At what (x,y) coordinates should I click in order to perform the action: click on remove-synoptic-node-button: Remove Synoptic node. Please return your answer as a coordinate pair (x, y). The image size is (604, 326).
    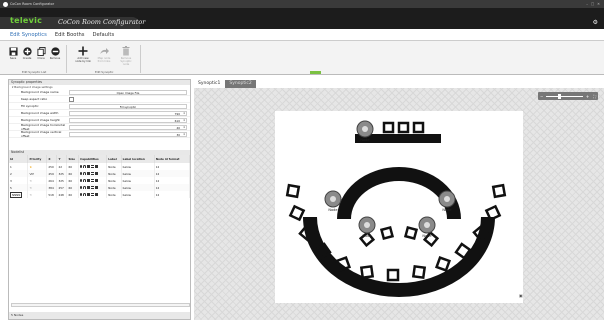
    Looking at the image, I should click on (126, 56).